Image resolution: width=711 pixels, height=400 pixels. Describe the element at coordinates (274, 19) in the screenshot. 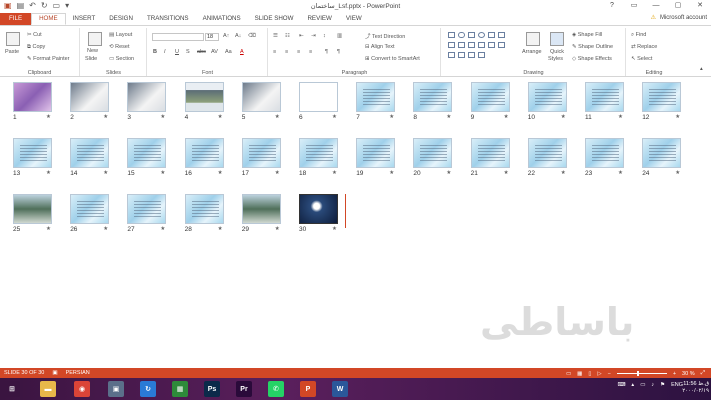

I see `tab-slide-show: SLIDE SHOW` at that location.